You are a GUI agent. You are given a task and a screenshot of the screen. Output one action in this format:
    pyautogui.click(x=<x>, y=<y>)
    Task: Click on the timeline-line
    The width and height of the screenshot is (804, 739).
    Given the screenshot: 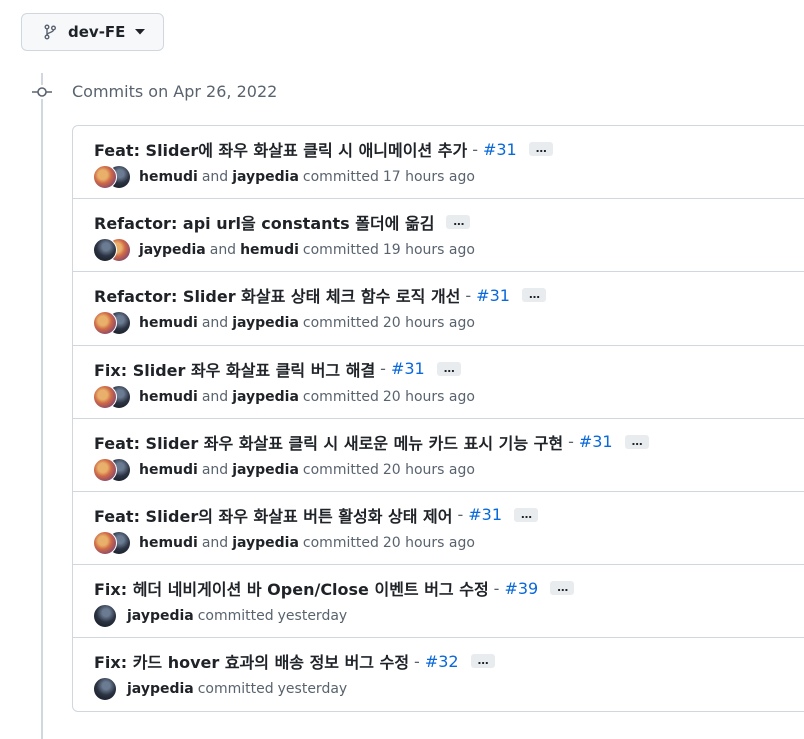 What is the action you would take?
    pyautogui.click(x=42, y=406)
    